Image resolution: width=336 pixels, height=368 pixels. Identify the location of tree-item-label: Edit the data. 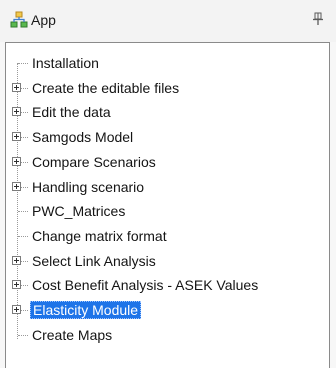
(71, 112).